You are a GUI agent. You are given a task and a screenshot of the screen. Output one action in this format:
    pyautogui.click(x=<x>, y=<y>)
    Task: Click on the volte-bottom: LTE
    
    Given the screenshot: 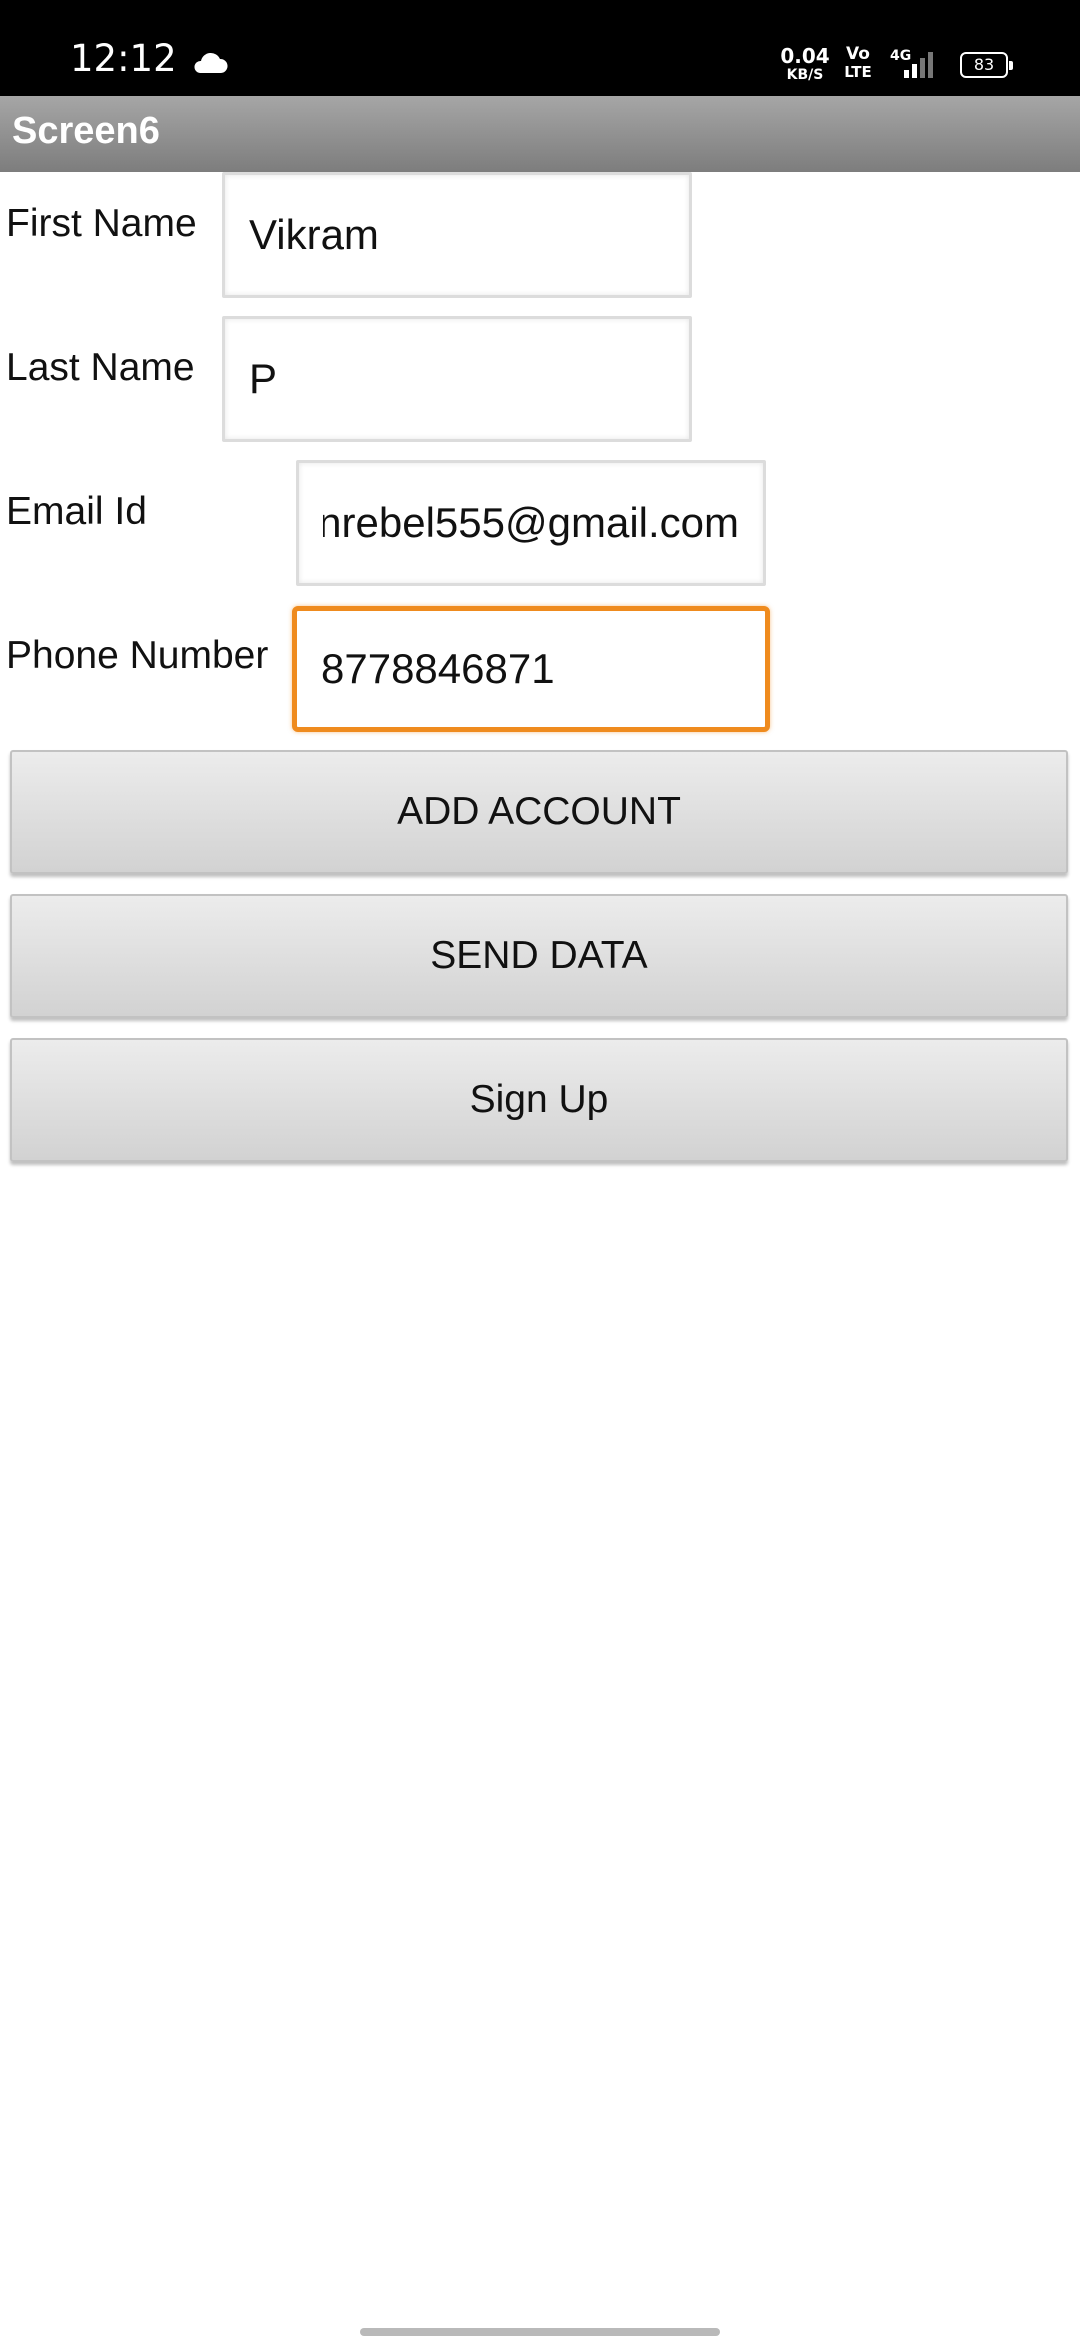 What is the action you would take?
    pyautogui.click(x=858, y=72)
    